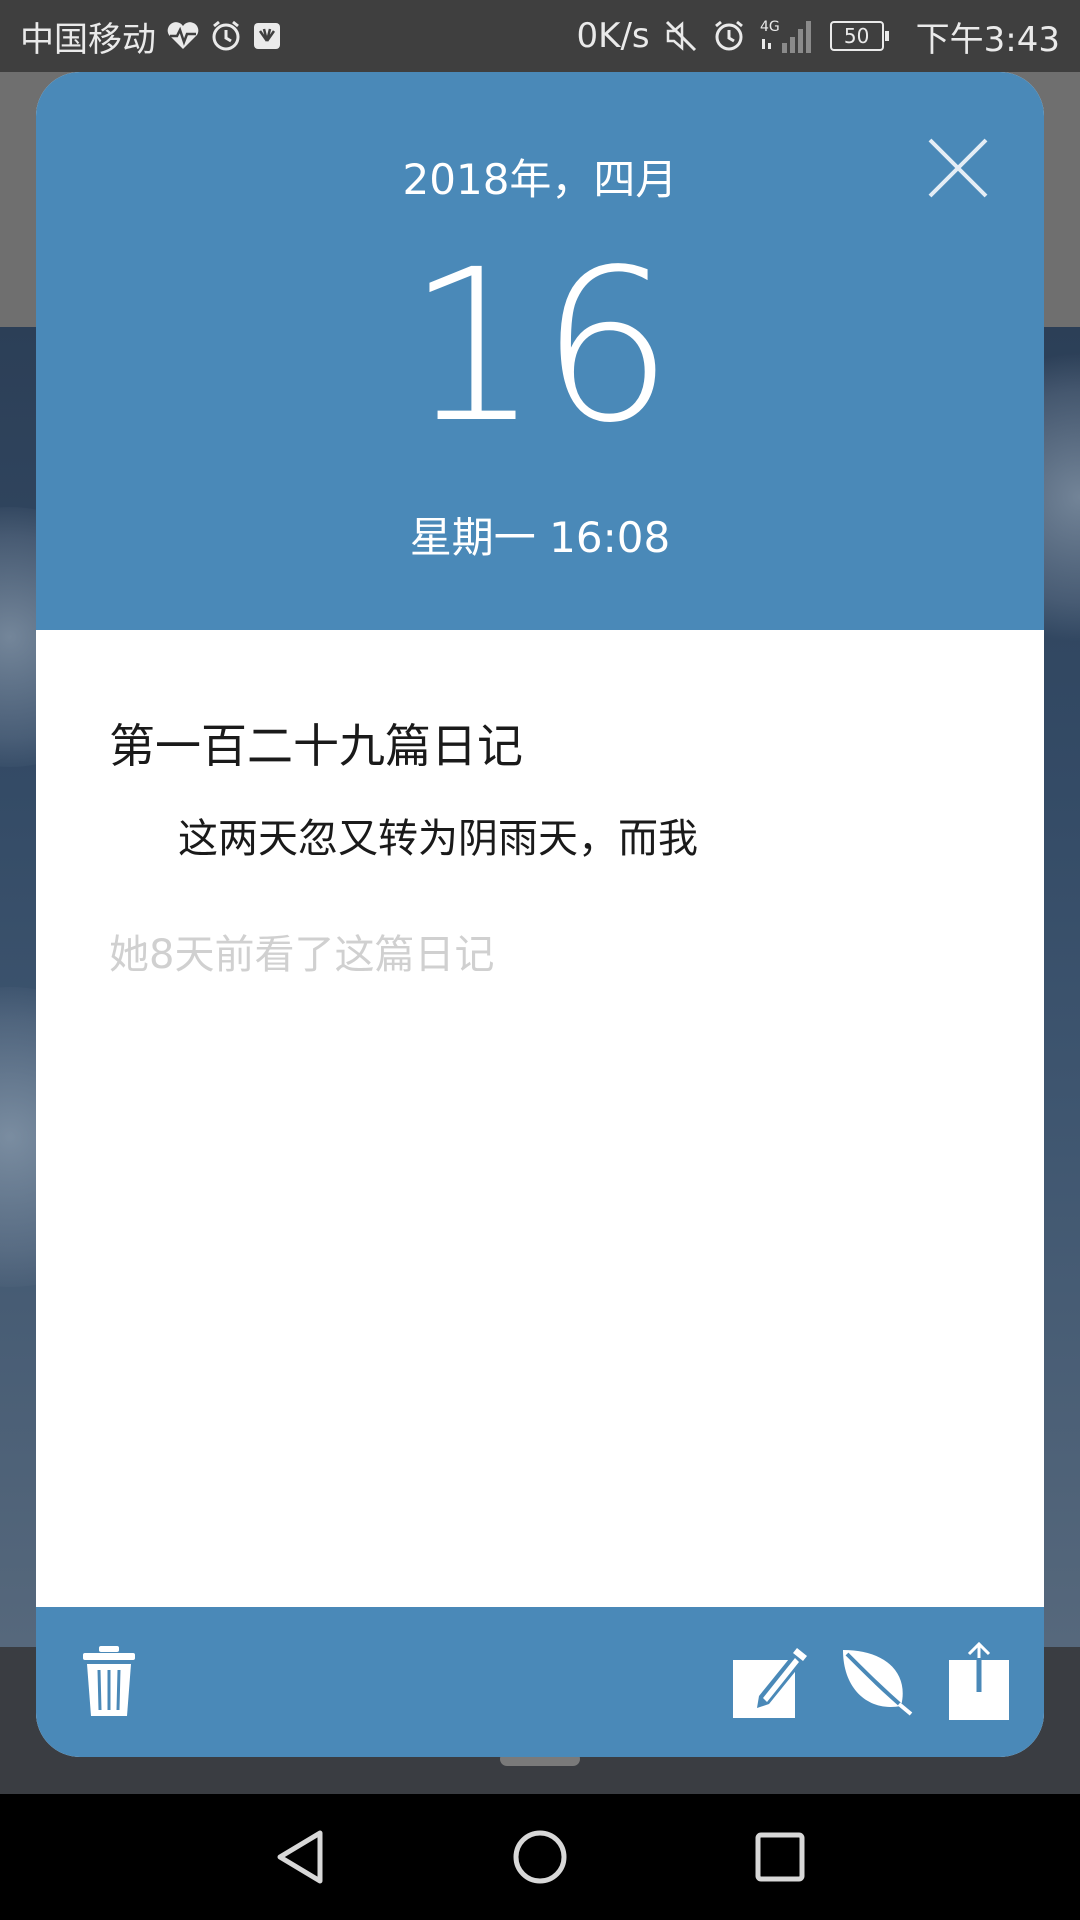 The image size is (1080, 1920). Describe the element at coordinates (540, 346) in the screenshot. I see `day-number: 16` at that location.